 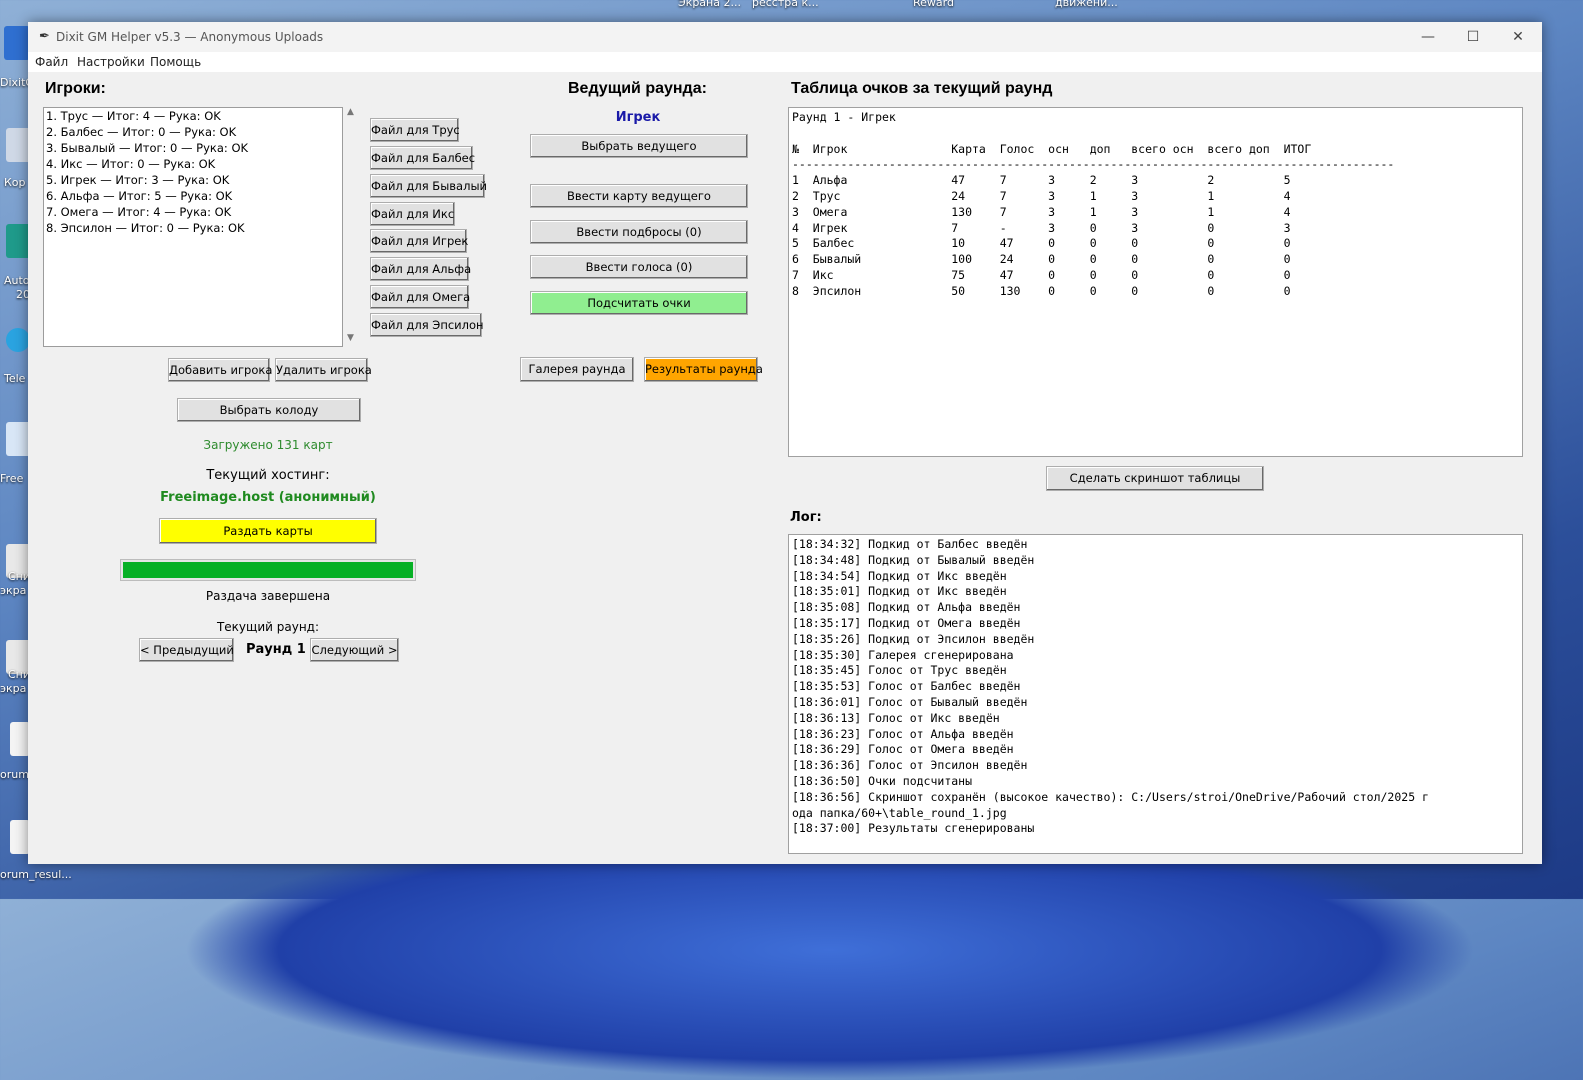 I want to click on file-button-alfa: Файл для Альфа, so click(x=420, y=269).